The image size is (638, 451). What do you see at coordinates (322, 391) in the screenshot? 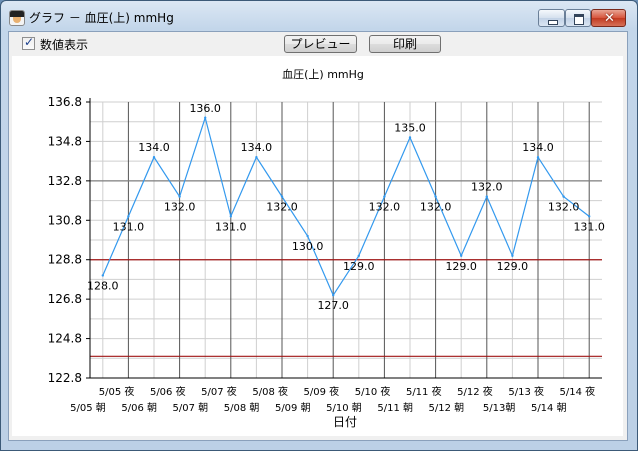
I see `x-tick-label: 5/09 夜` at bounding box center [322, 391].